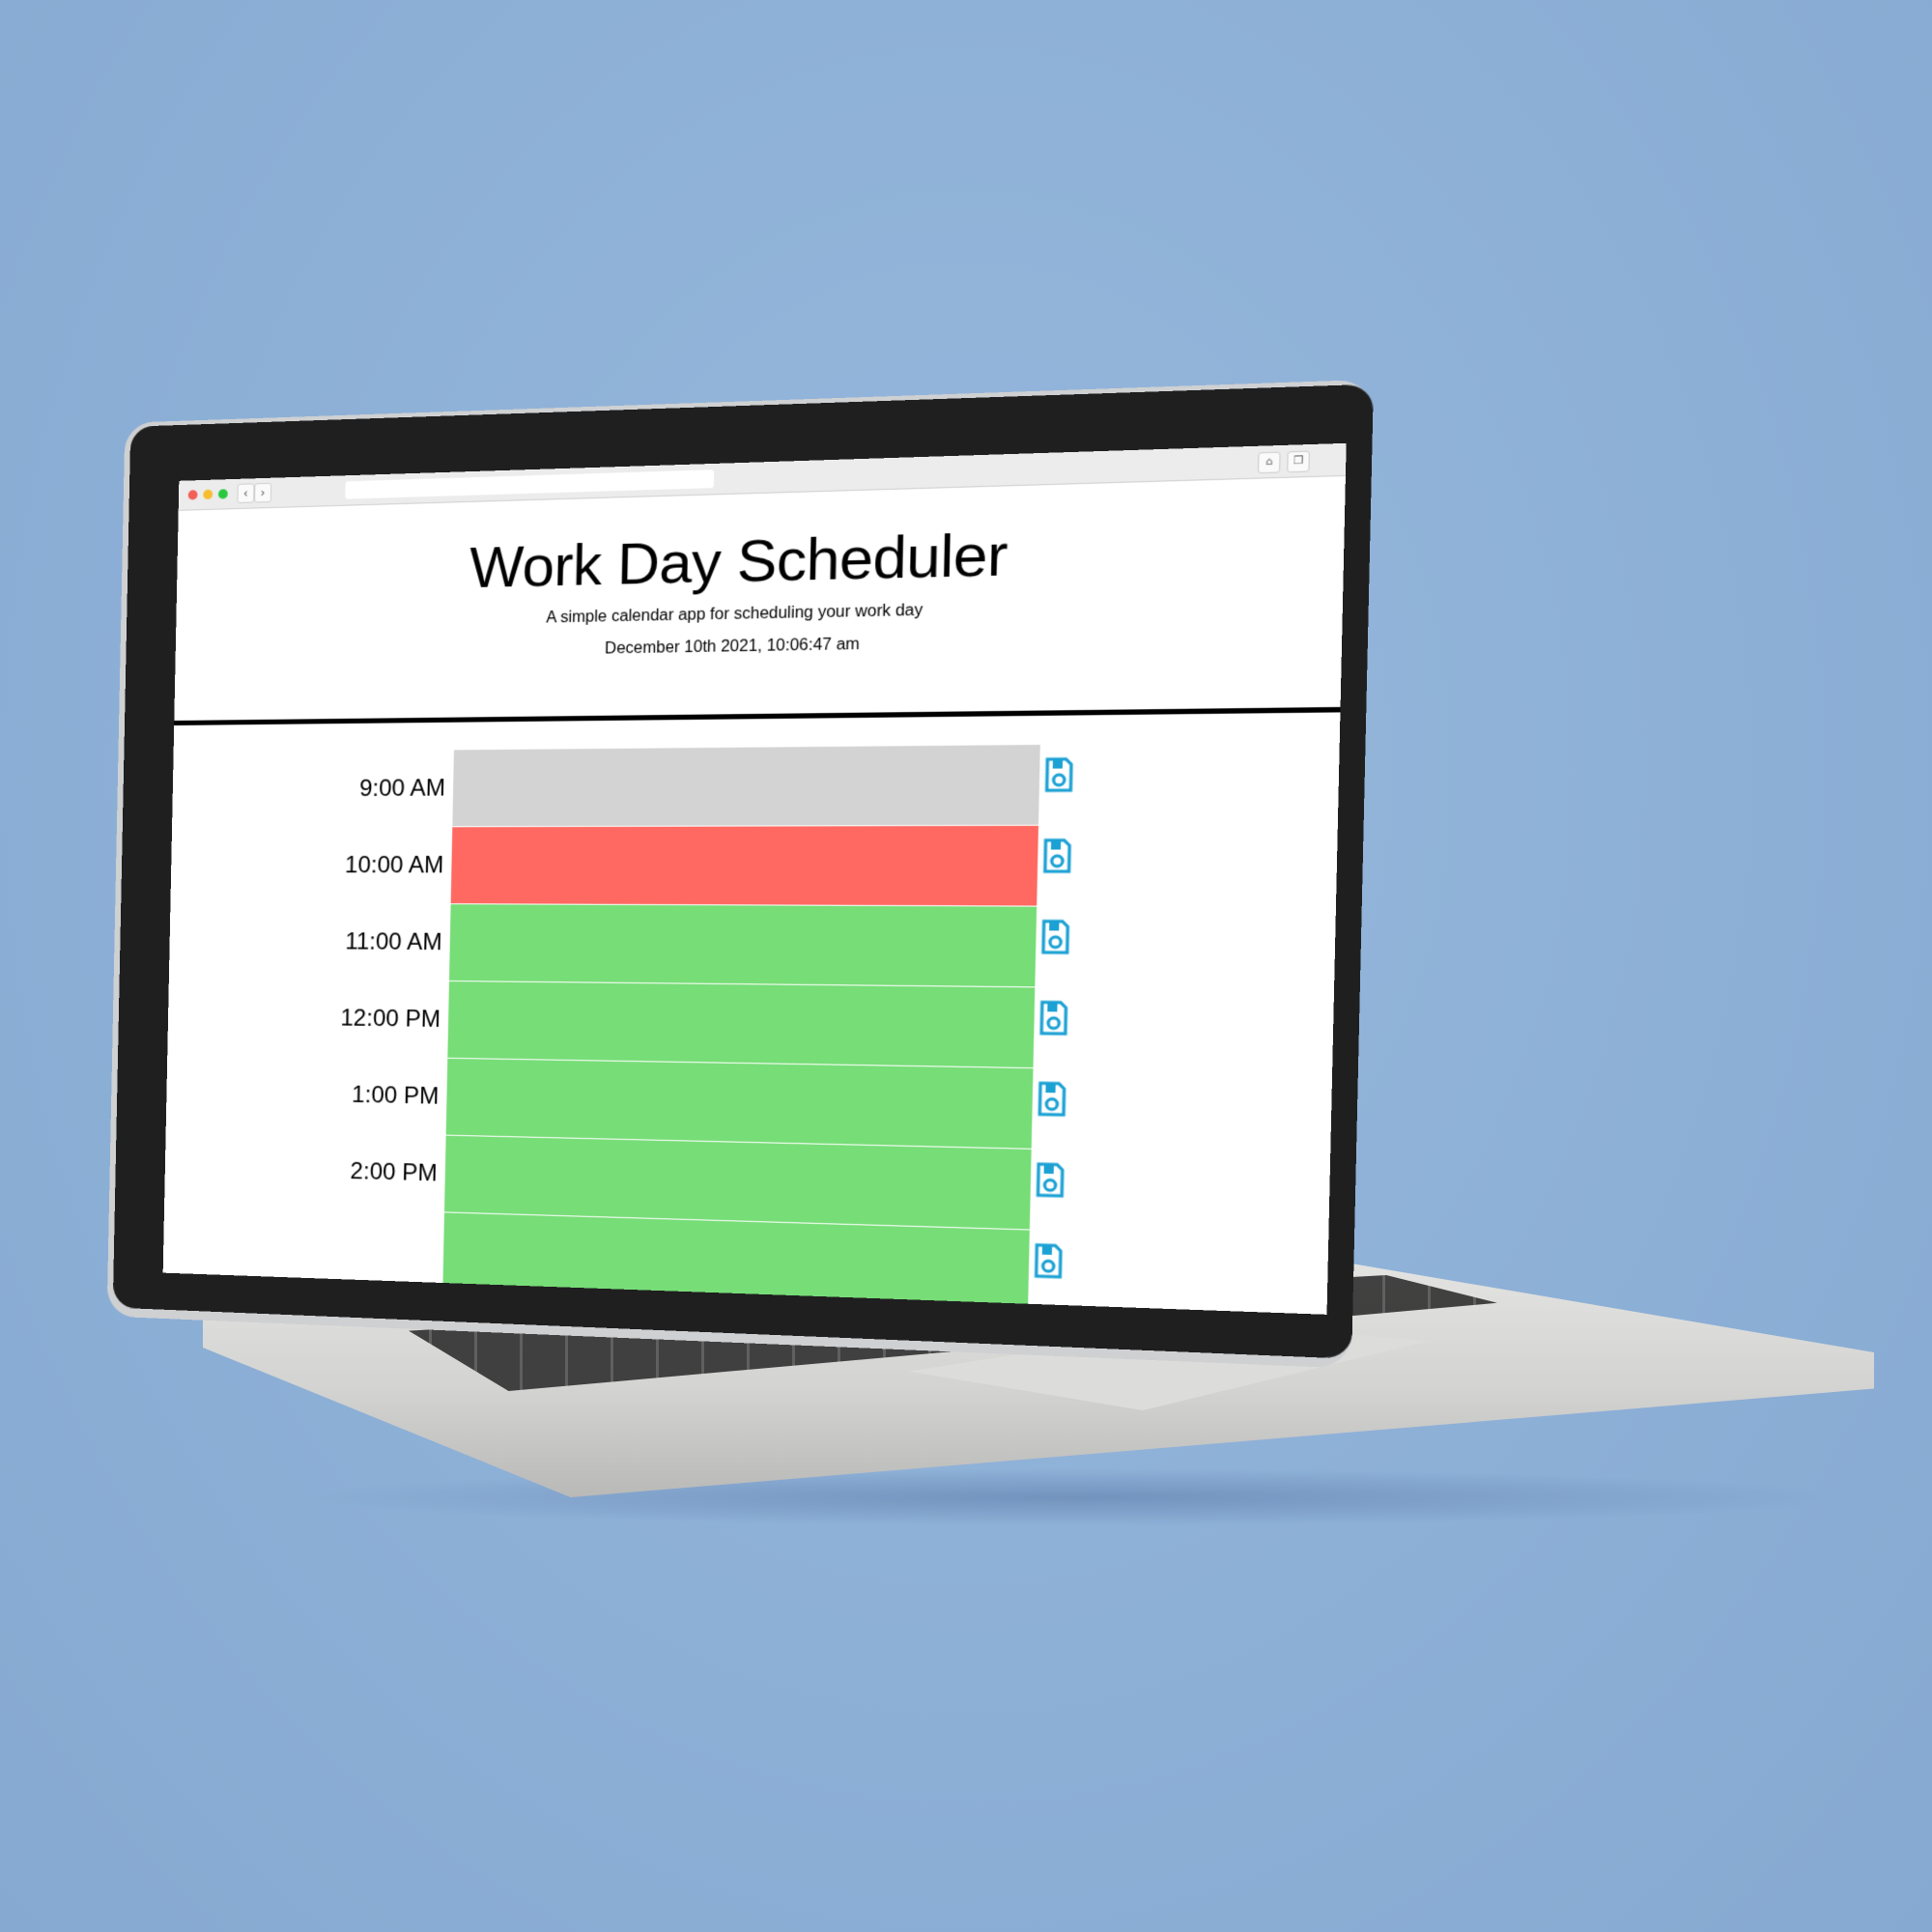 The width and height of the screenshot is (1932, 1932). What do you see at coordinates (222, 494) in the screenshot?
I see `maximize-window-icon` at bounding box center [222, 494].